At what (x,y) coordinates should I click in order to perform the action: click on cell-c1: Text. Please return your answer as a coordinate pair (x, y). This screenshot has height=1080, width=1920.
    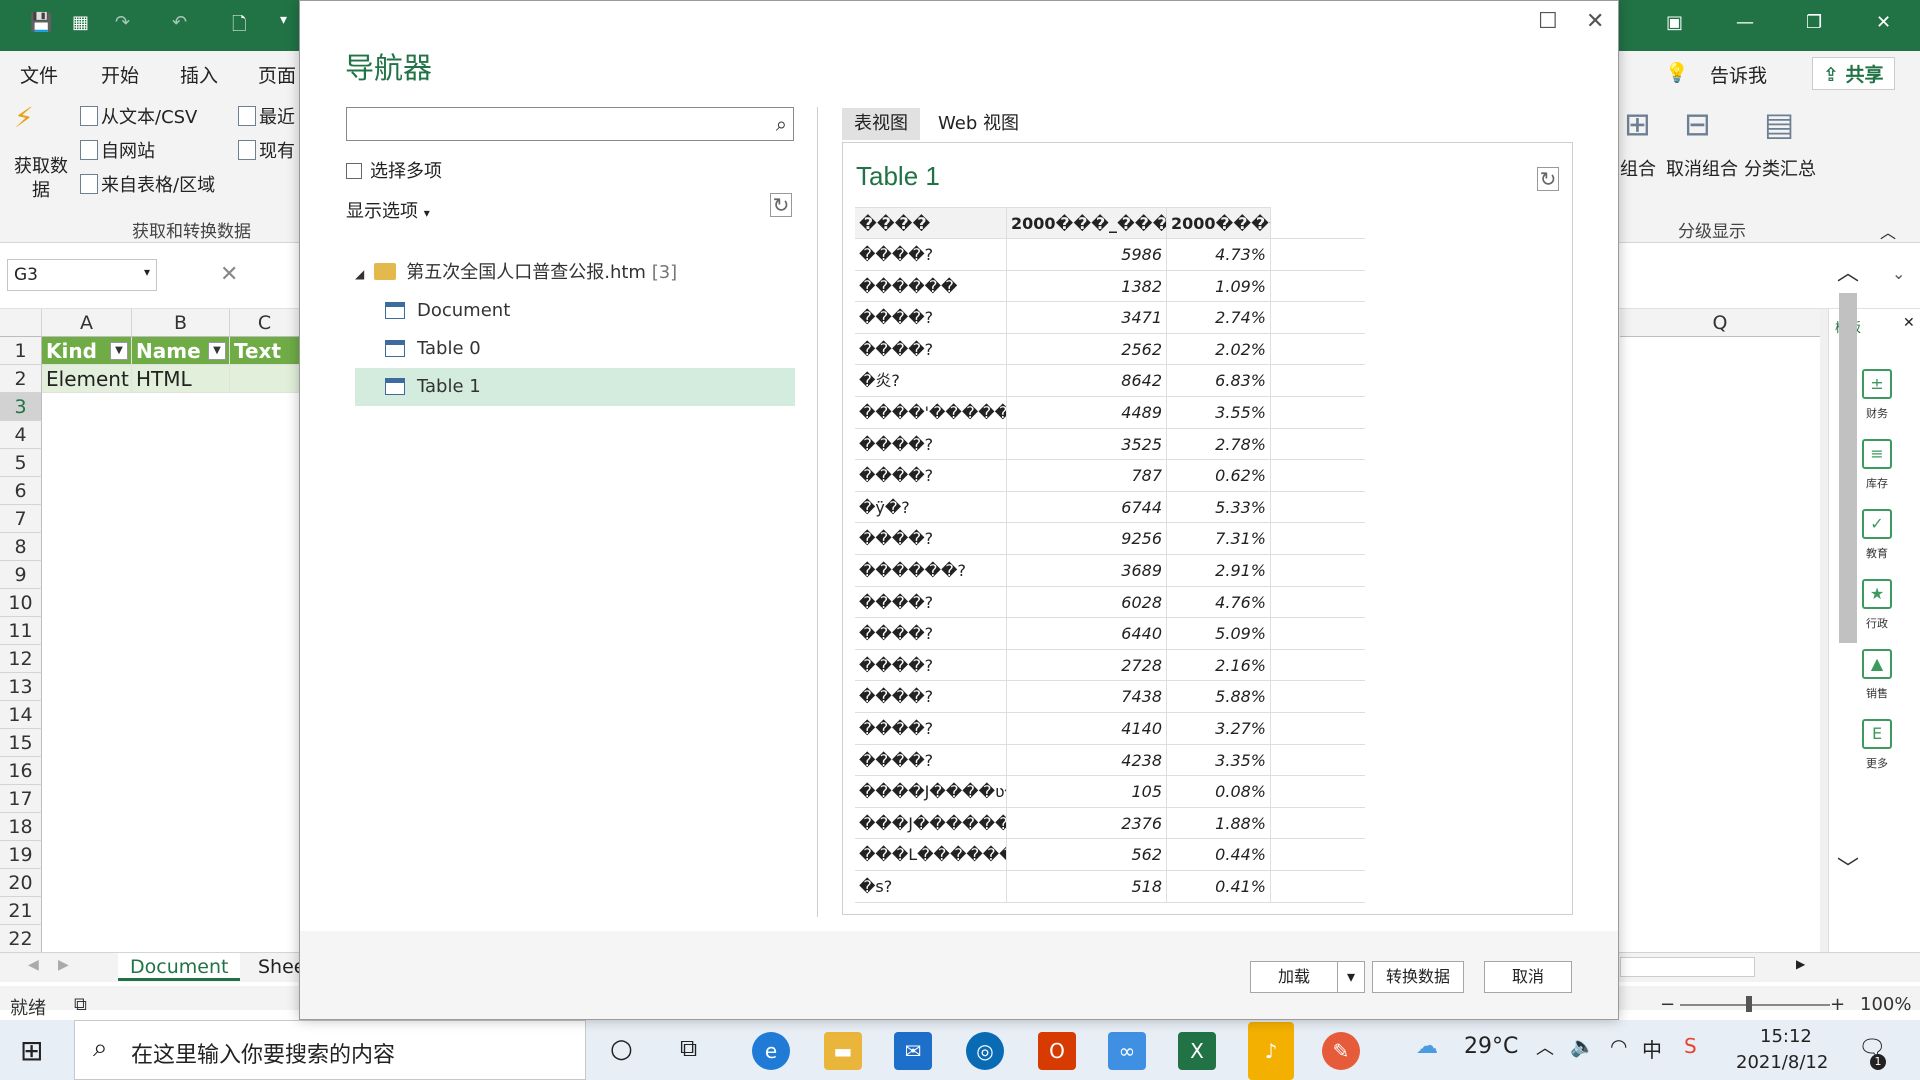
    Looking at the image, I should click on (265, 351).